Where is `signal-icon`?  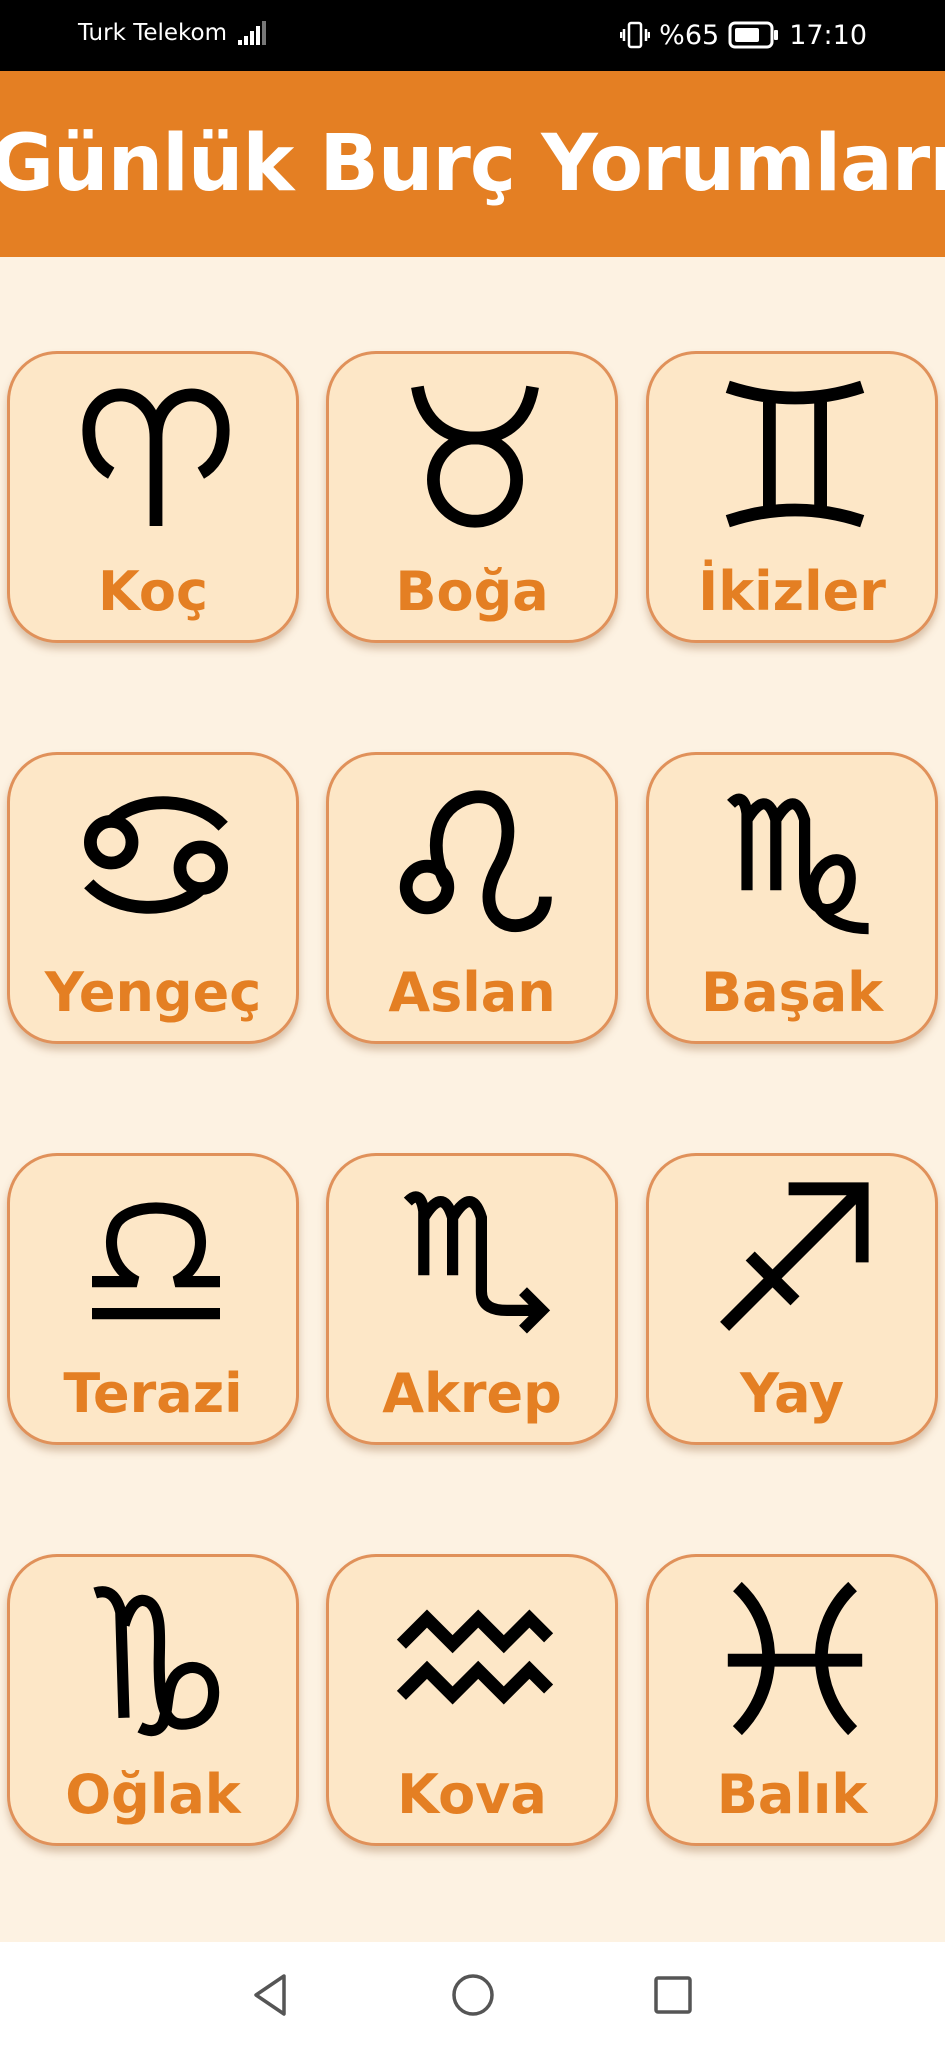 signal-icon is located at coordinates (253, 33).